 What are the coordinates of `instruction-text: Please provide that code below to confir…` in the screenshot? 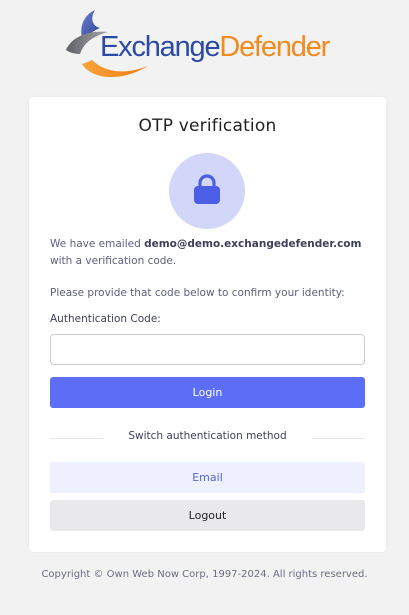 It's located at (197, 293).